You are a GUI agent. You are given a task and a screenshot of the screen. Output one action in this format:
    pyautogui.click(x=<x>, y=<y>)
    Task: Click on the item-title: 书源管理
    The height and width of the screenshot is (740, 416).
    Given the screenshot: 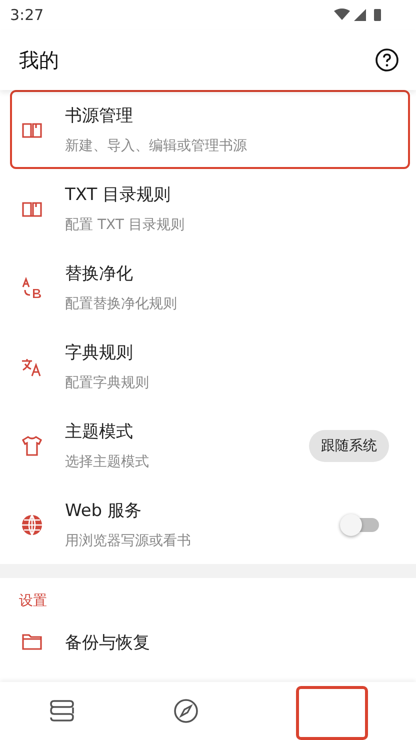 What is the action you would take?
    pyautogui.click(x=99, y=116)
    